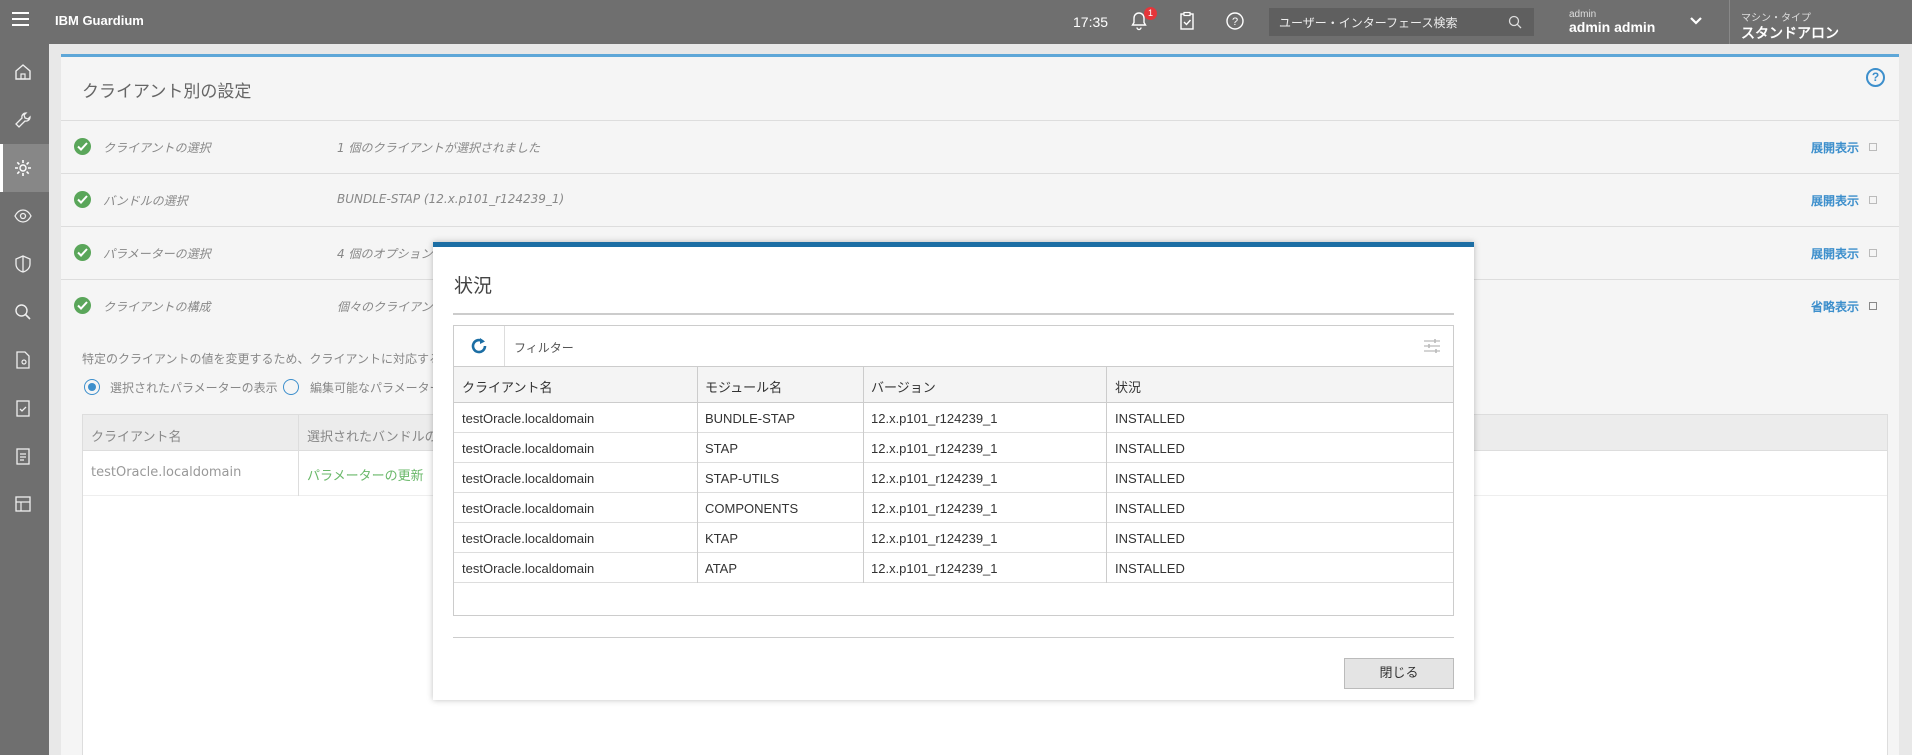 The image size is (1912, 755). Describe the element at coordinates (1091, 22) in the screenshot. I see `clock: 17:35` at that location.